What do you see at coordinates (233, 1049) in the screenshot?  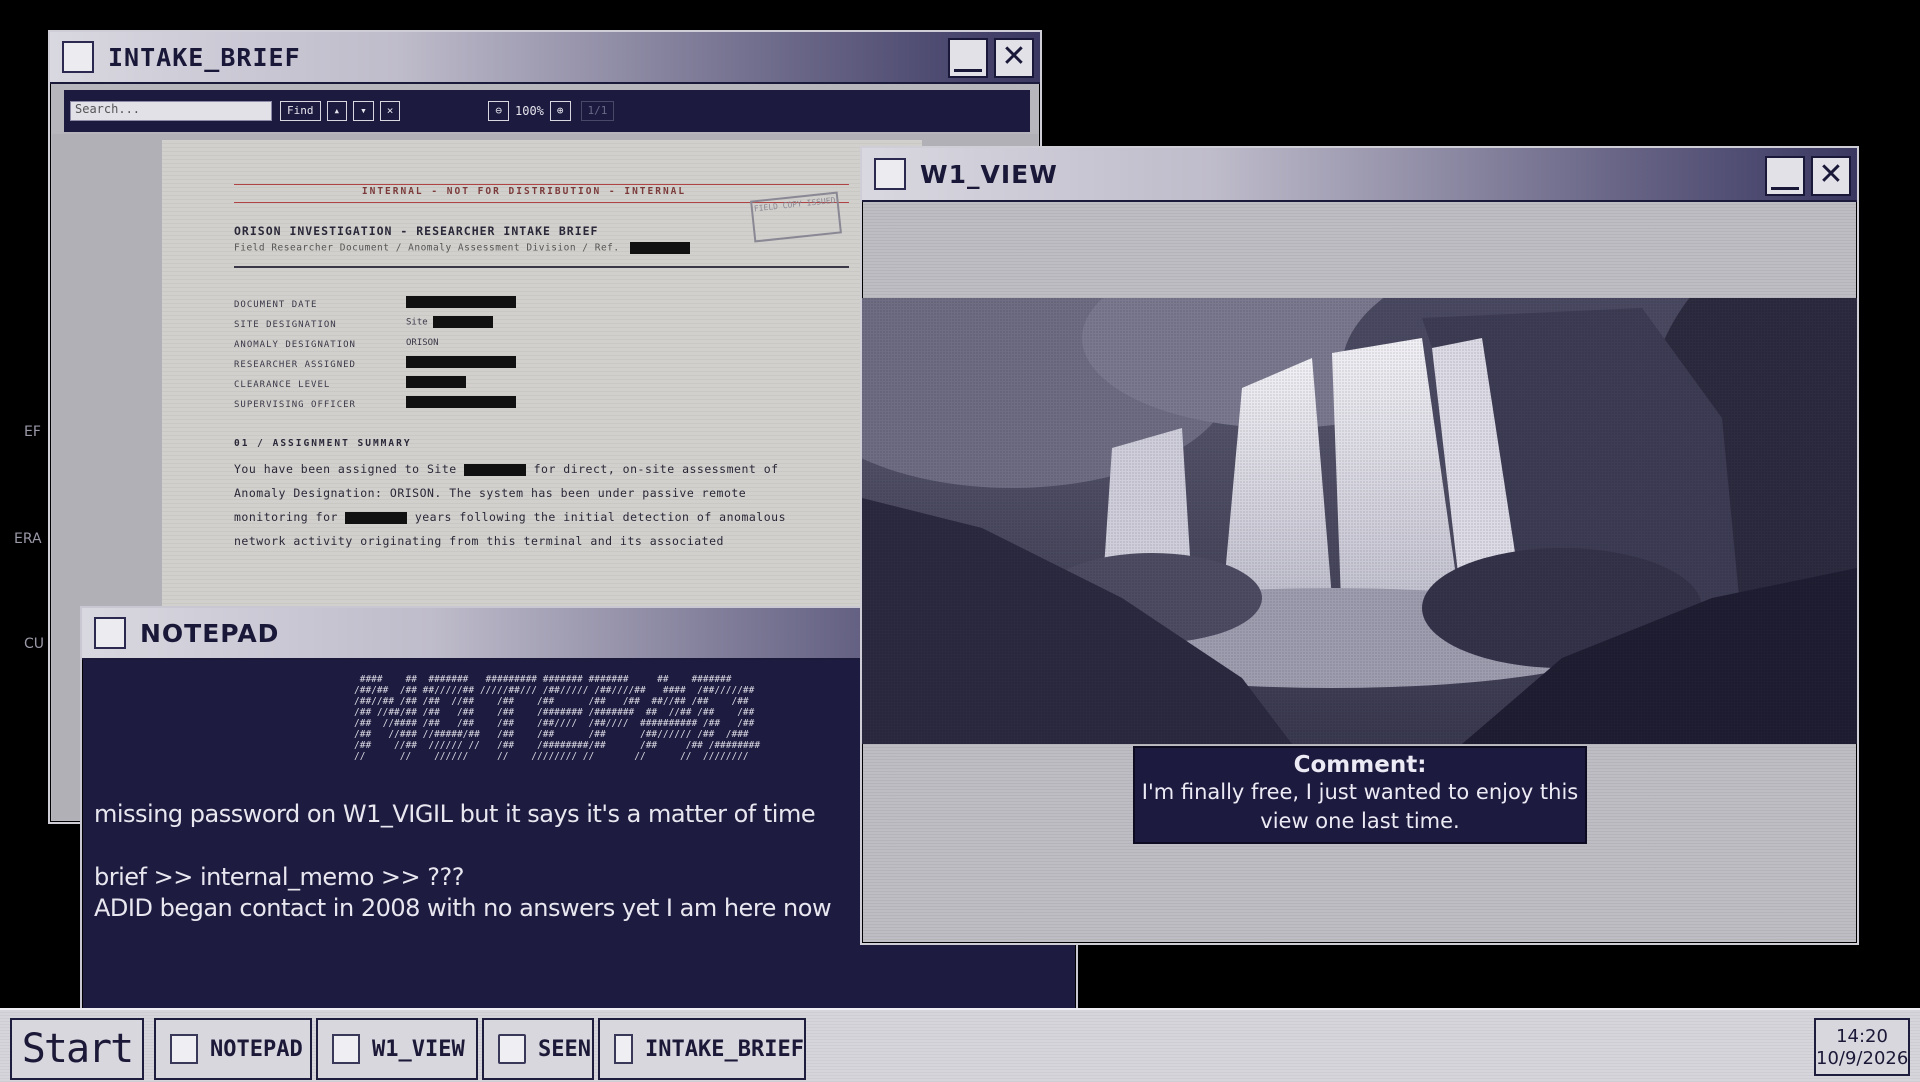 I see `taskbar-item-notepad: NOTEPAD` at bounding box center [233, 1049].